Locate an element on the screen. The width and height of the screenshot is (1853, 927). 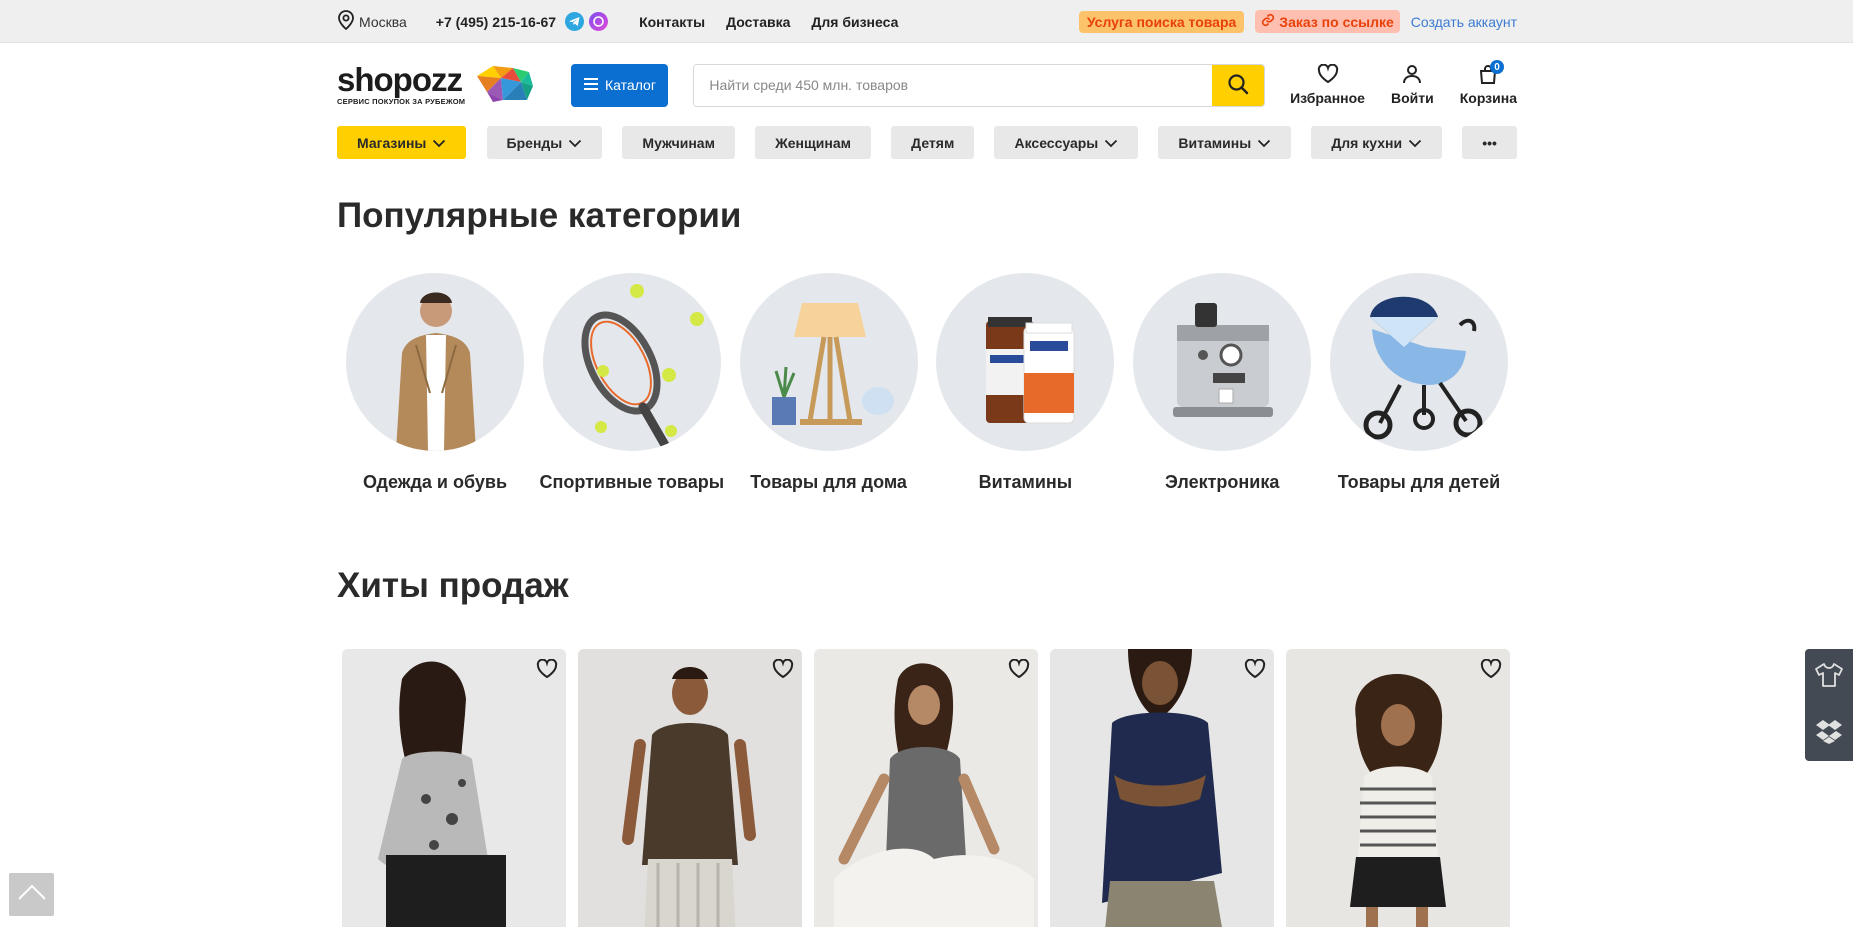
user-icon is located at coordinates (1412, 75).